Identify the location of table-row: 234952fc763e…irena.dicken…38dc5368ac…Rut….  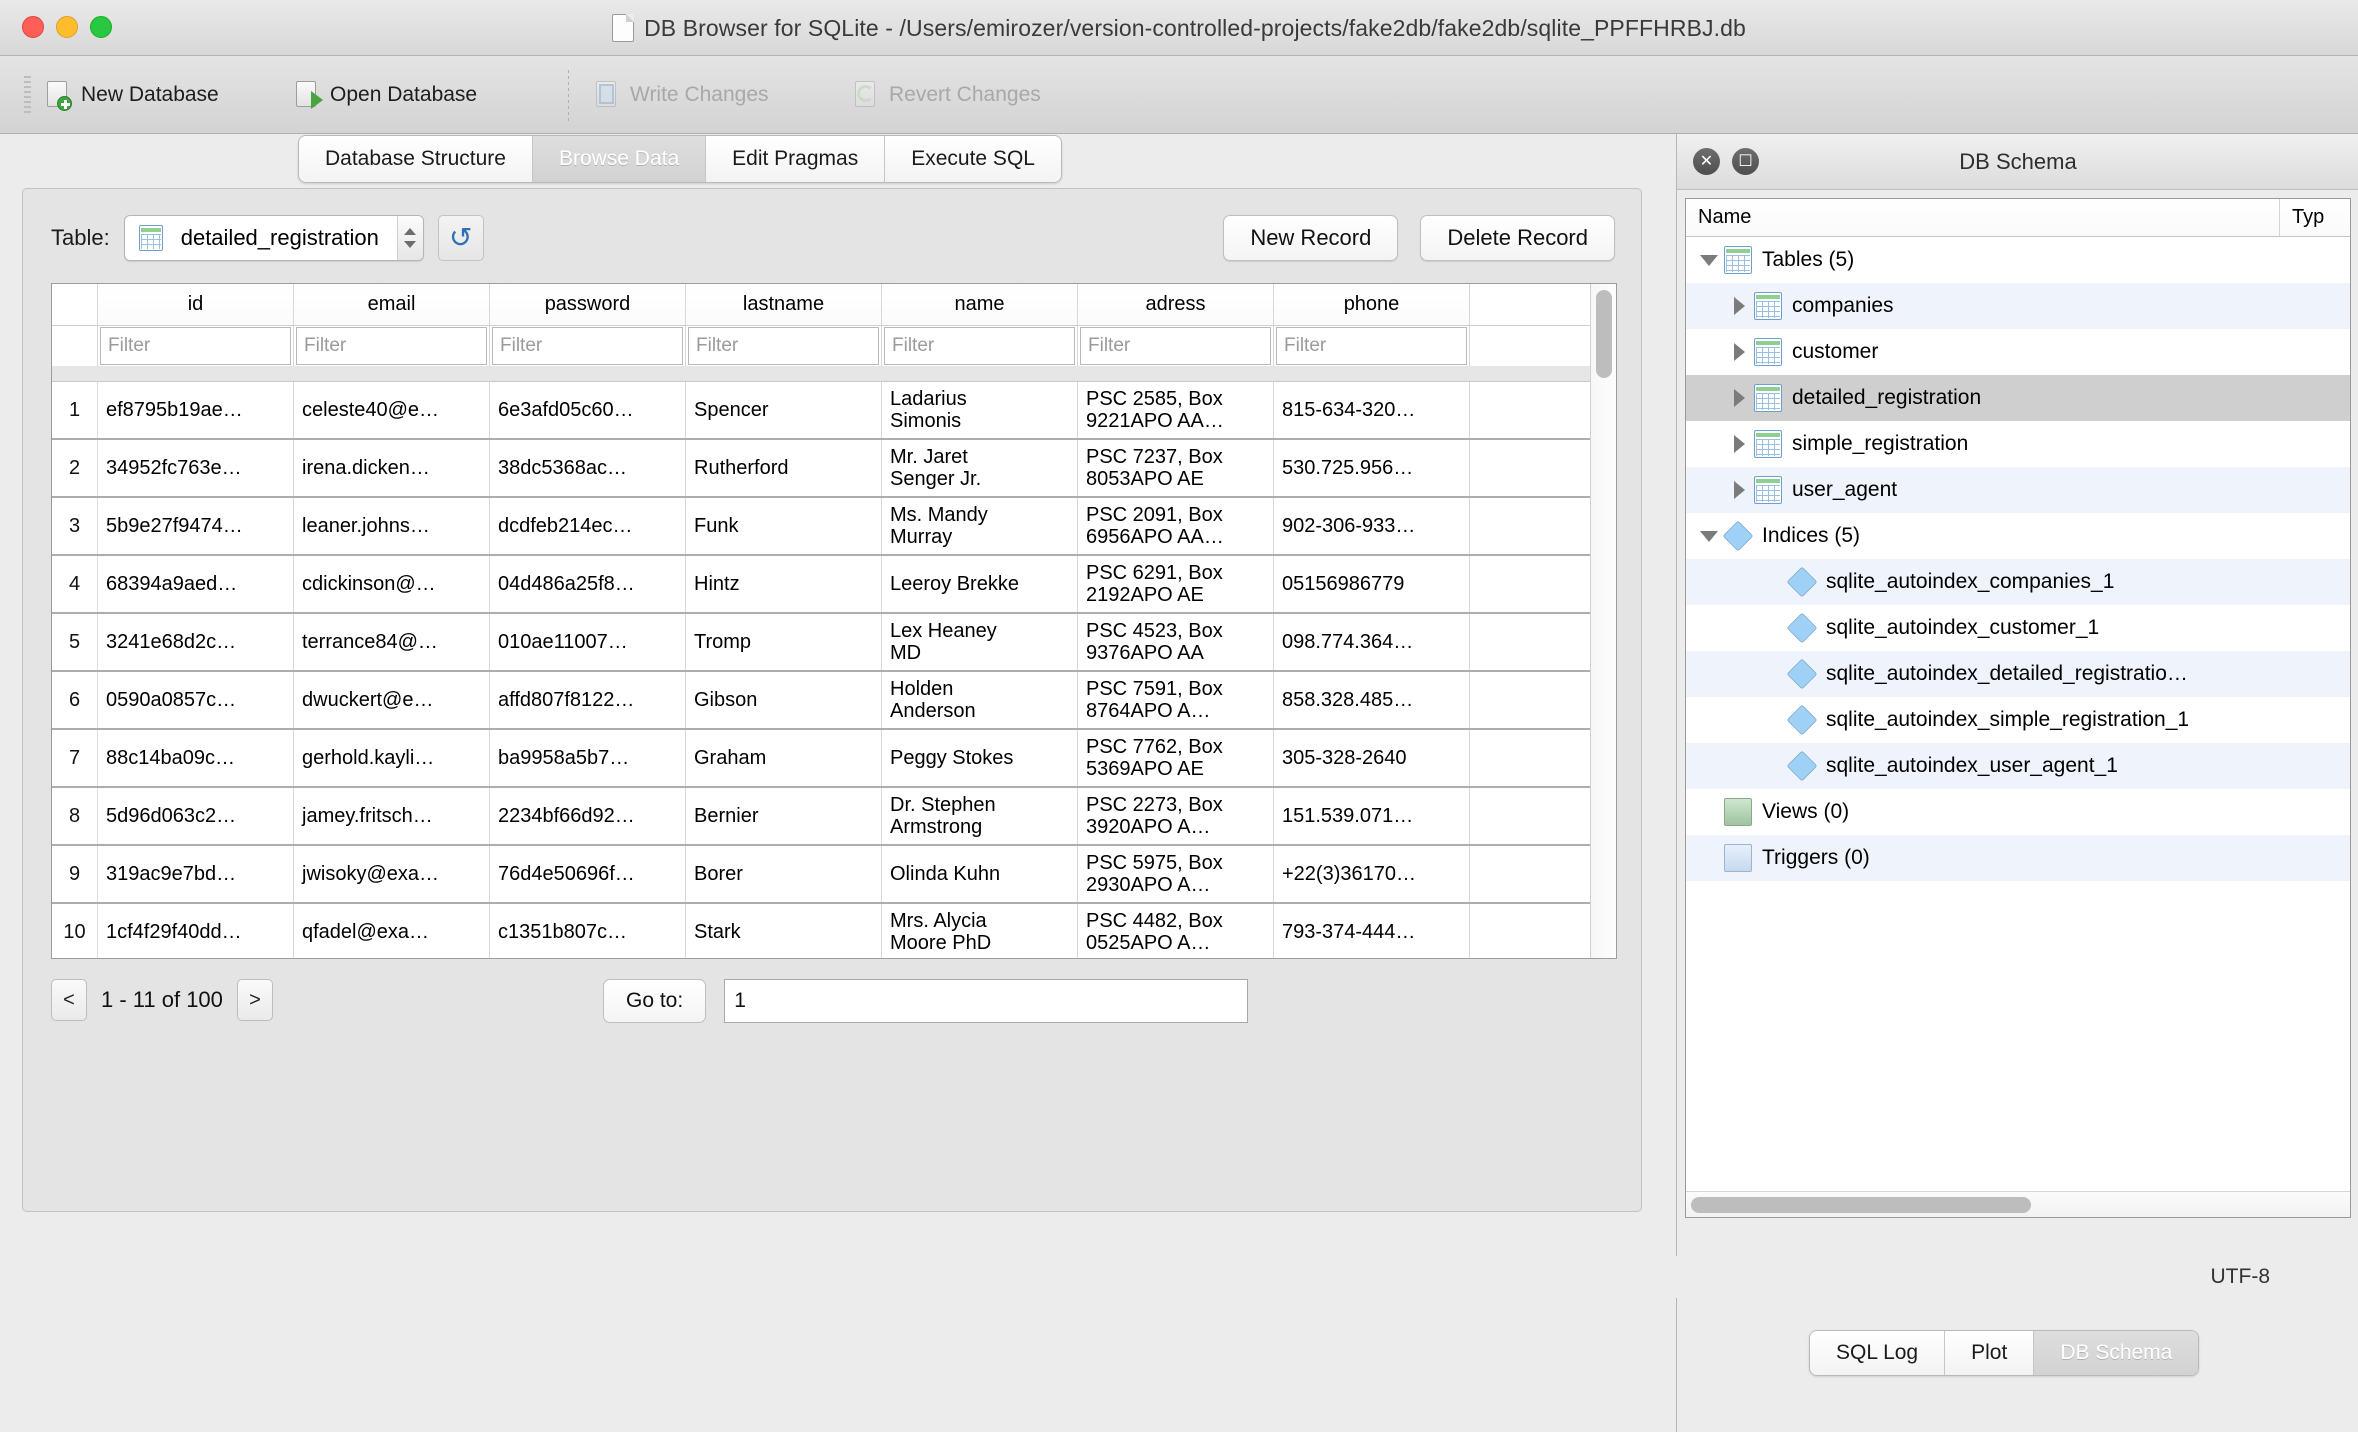
(821, 469).